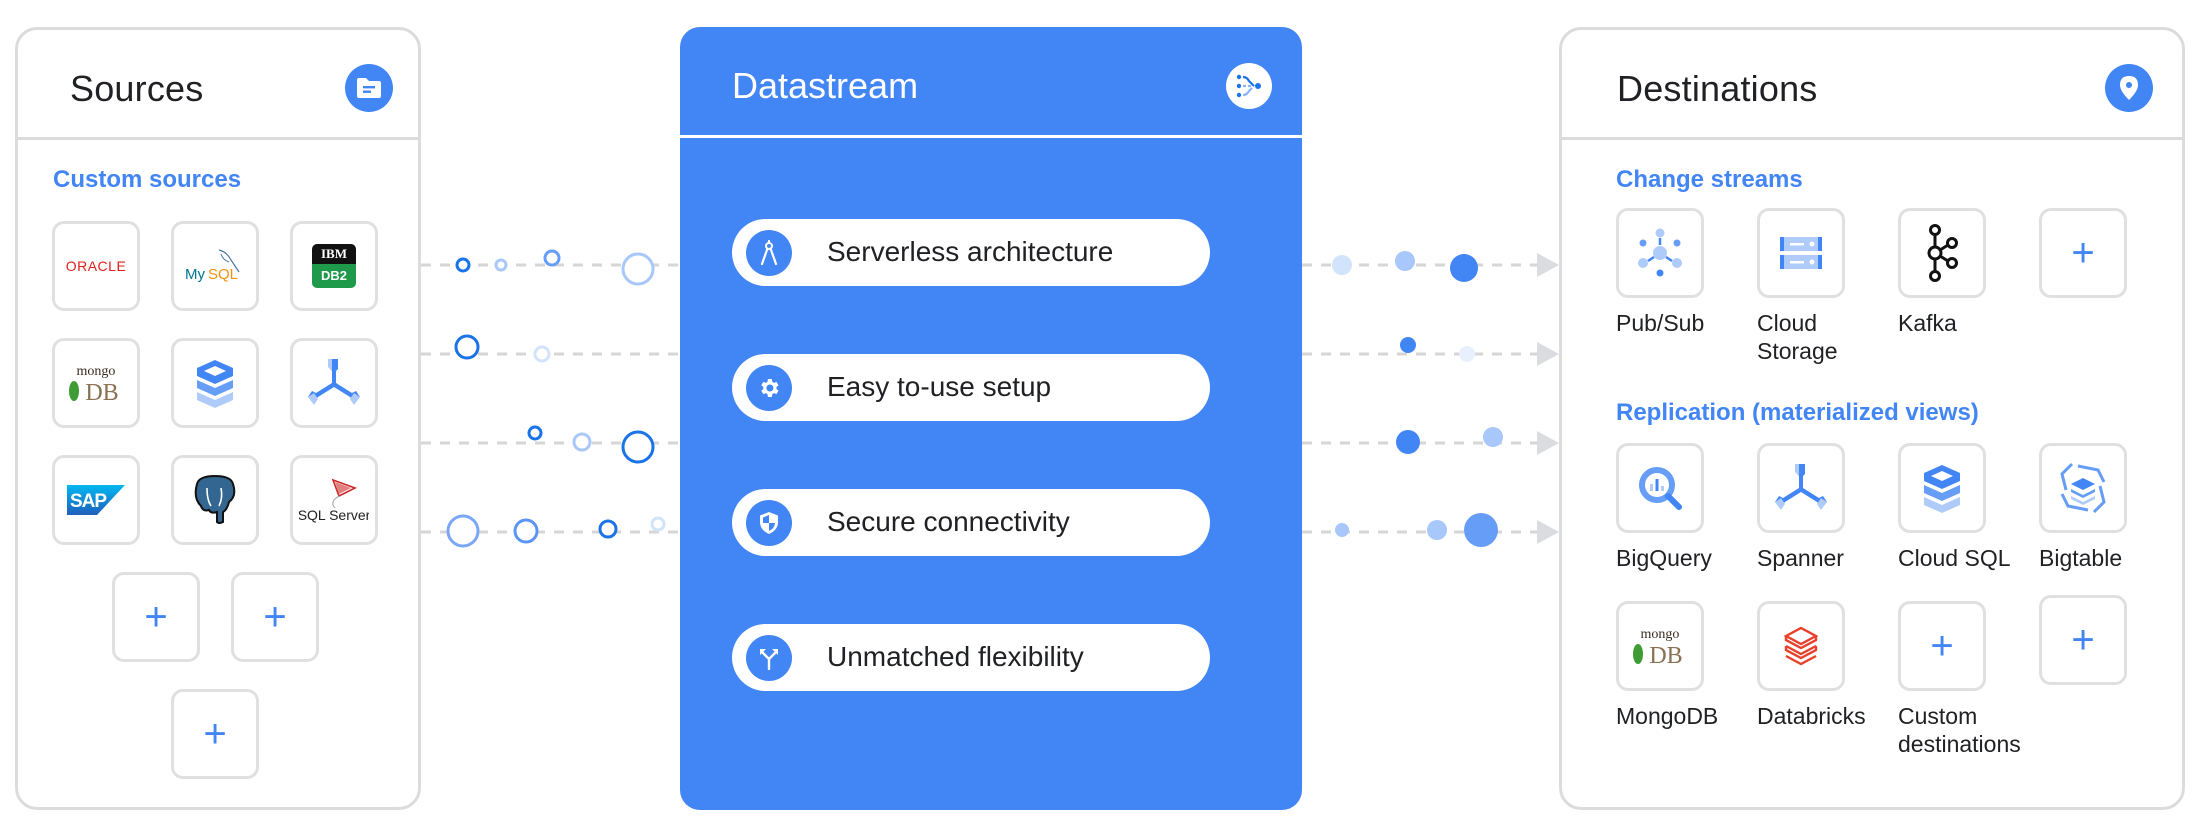 The image size is (2200, 825). Describe the element at coordinates (769, 523) in the screenshot. I see `shield-icon` at that location.